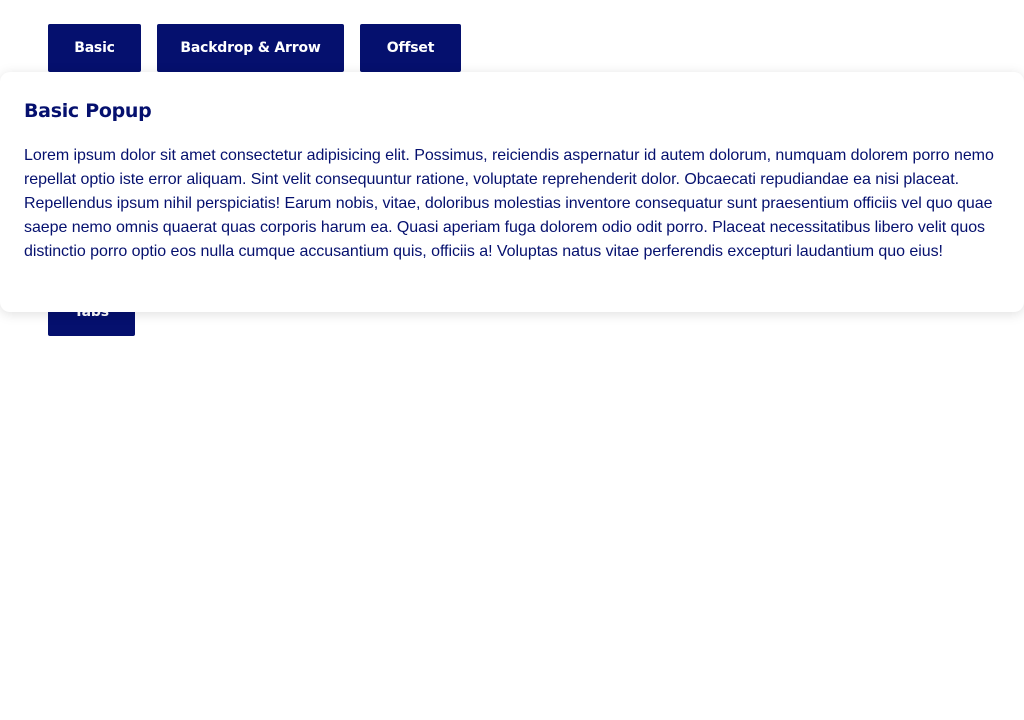  I want to click on backdrop-arrow-button: Backdrop & Arrow, so click(250, 48).